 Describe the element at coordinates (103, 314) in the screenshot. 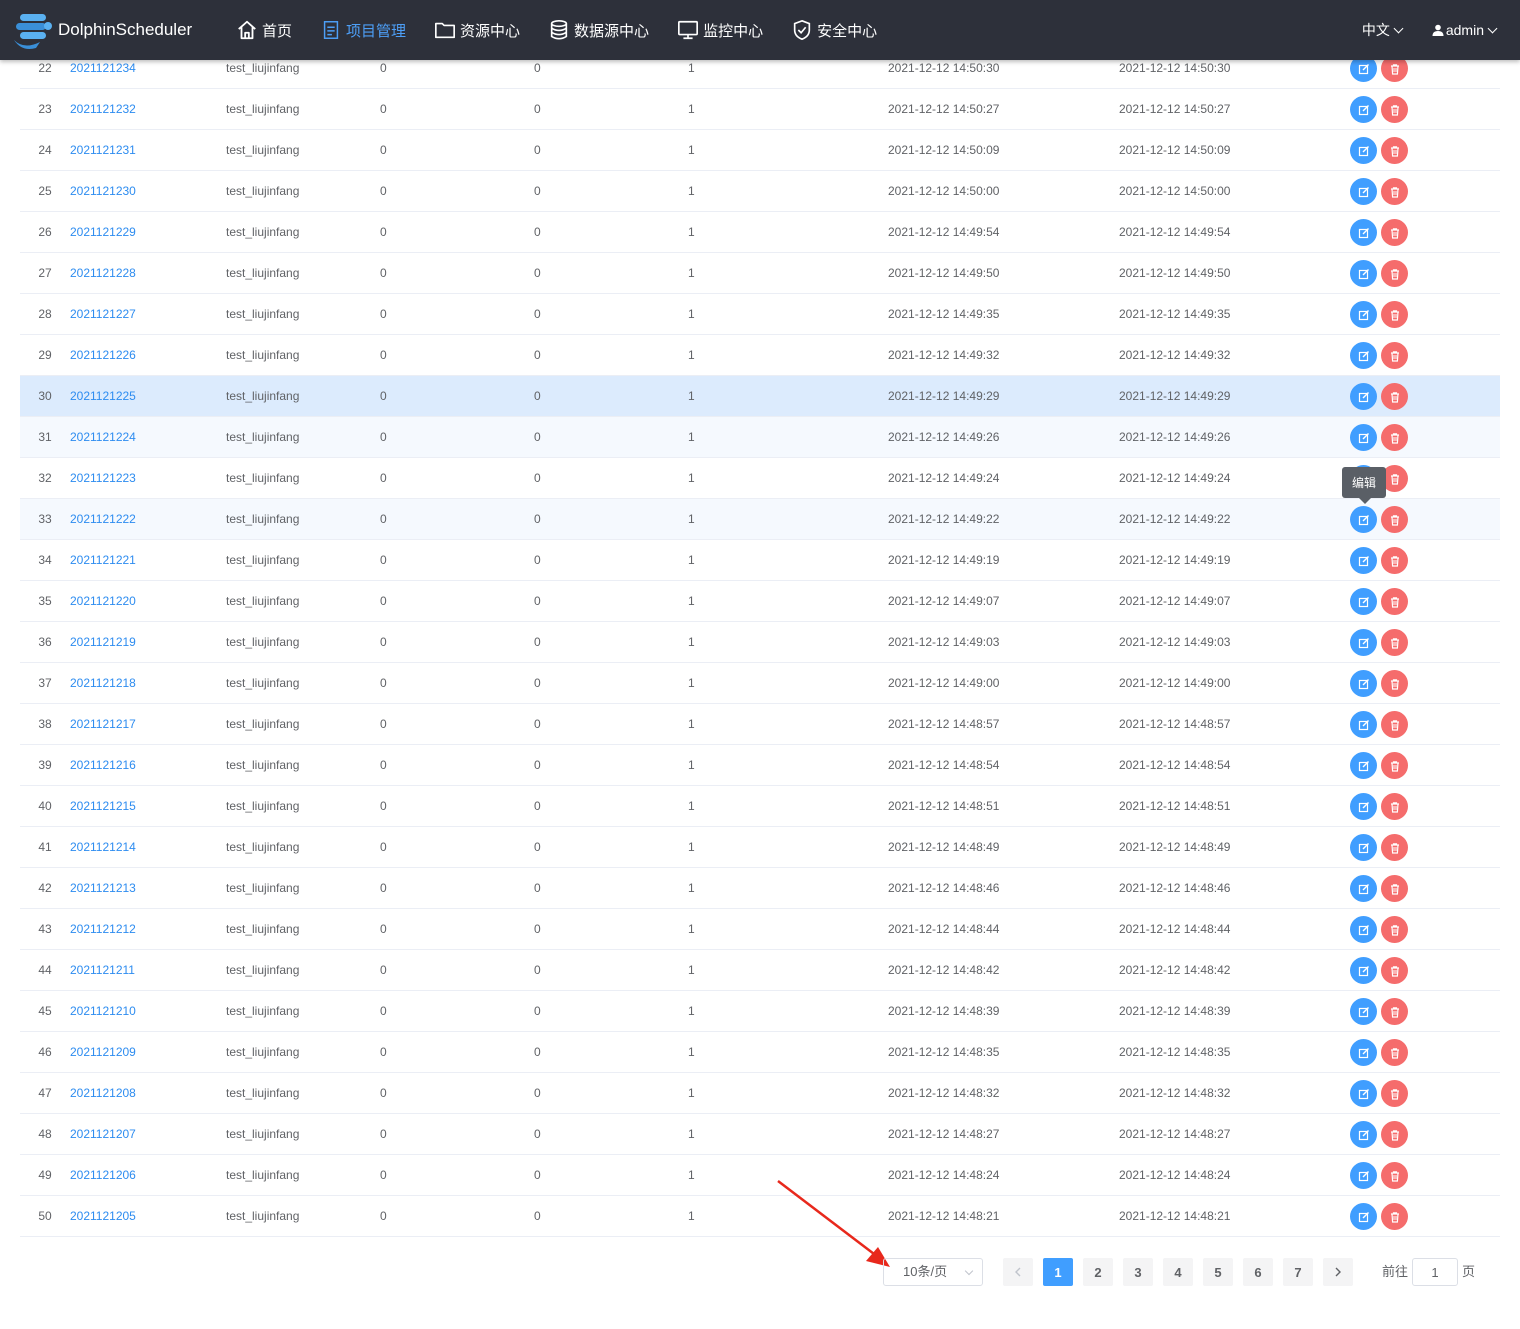

I see `project-name-link: 2021121227` at that location.